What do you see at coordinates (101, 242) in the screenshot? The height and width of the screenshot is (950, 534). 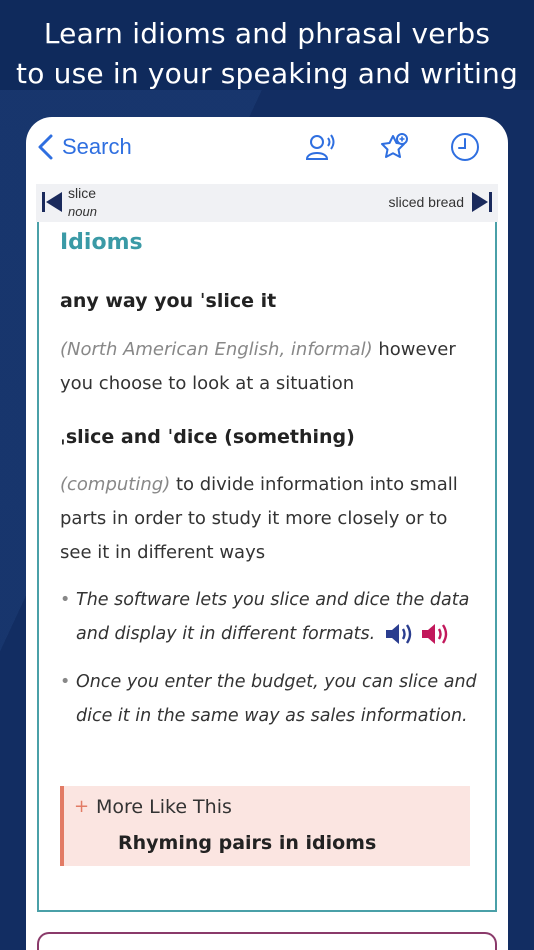 I see `section-title: Idioms` at bounding box center [101, 242].